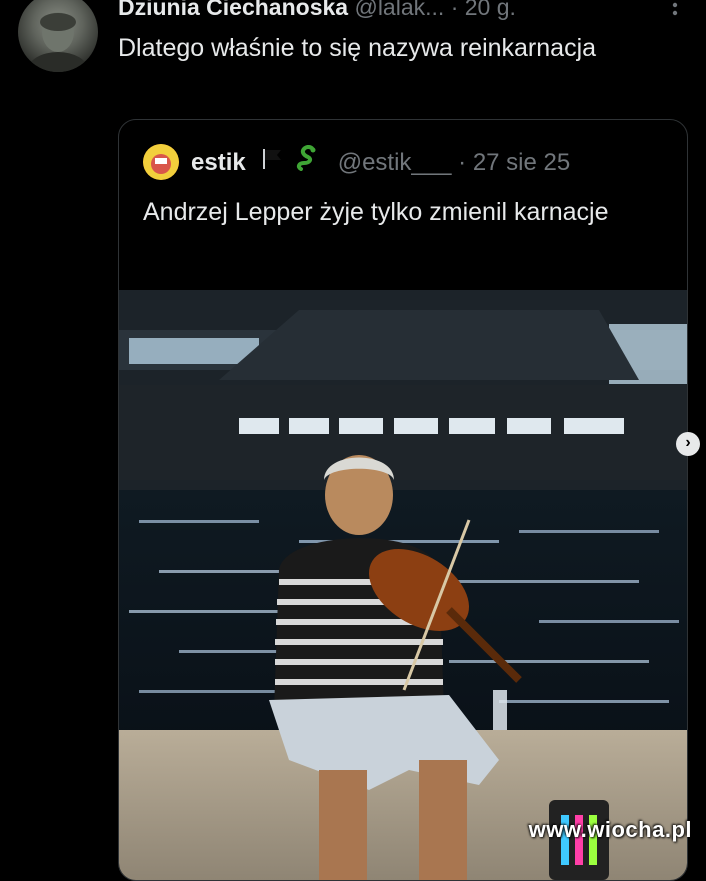 The image size is (706, 881). I want to click on carousel-next-glyph: ›, so click(688, 442).